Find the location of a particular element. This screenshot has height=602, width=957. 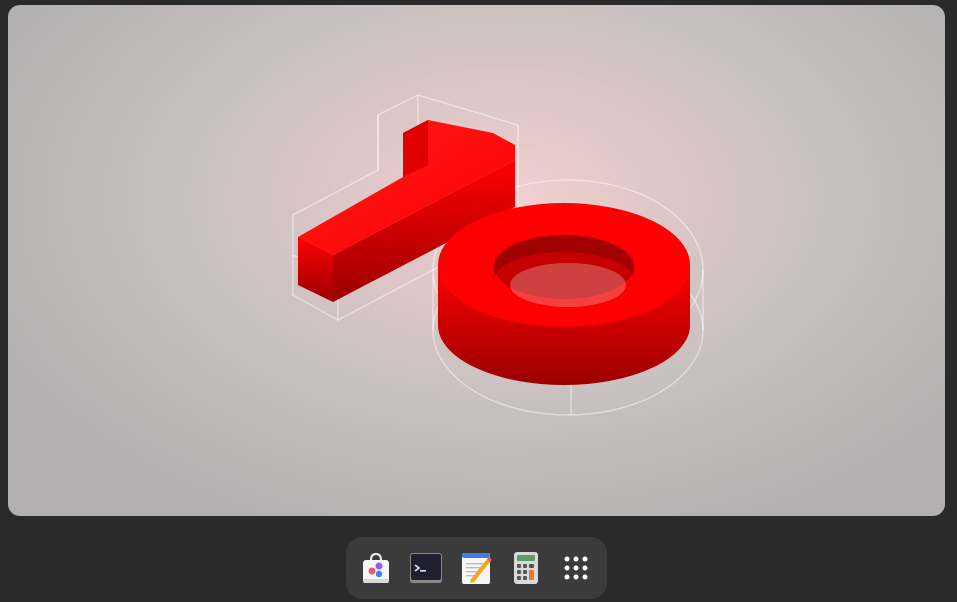

terminal-icon is located at coordinates (426, 568).